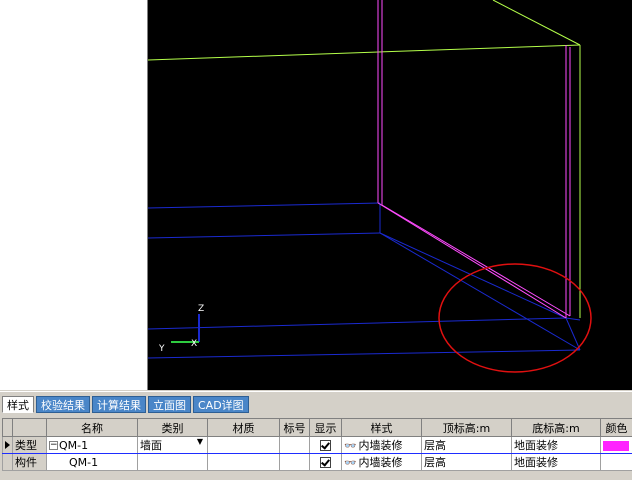 The height and width of the screenshot is (480, 632). Describe the element at coordinates (119, 404) in the screenshot. I see `tab-calc-results: 计算结果` at that location.